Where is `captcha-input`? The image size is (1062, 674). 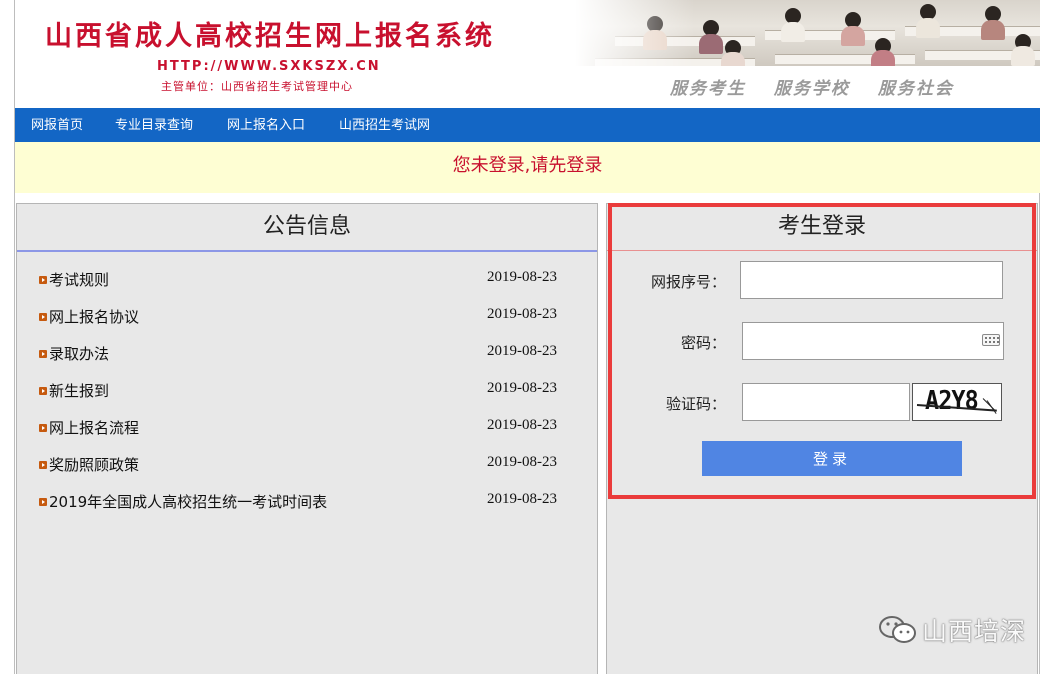
captcha-input is located at coordinates (826, 402).